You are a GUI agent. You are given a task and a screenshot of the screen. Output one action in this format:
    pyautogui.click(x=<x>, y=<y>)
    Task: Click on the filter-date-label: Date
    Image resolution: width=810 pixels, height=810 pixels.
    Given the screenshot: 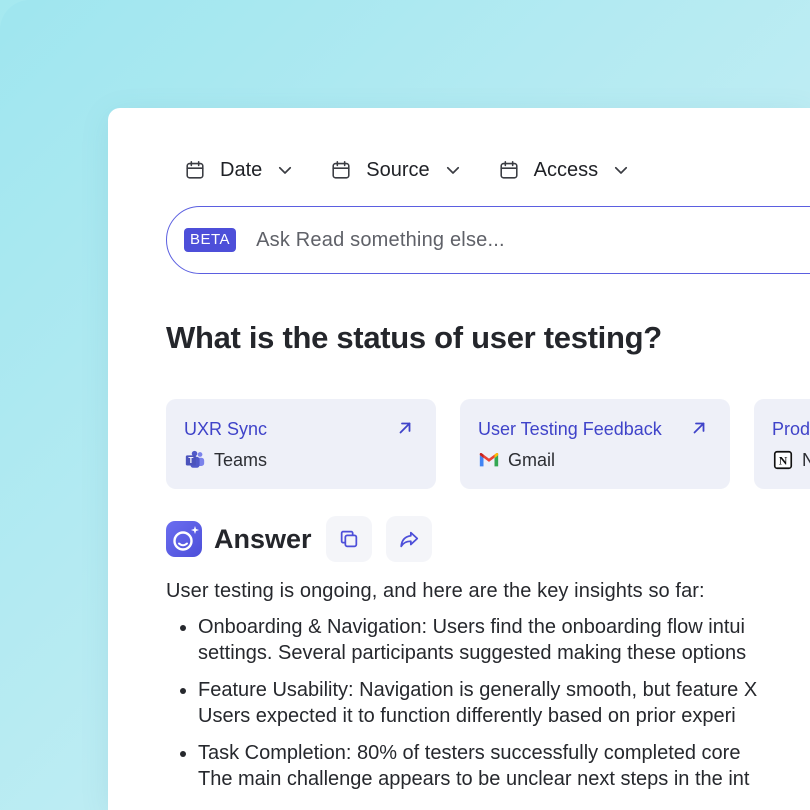 What is the action you would take?
    pyautogui.click(x=241, y=169)
    